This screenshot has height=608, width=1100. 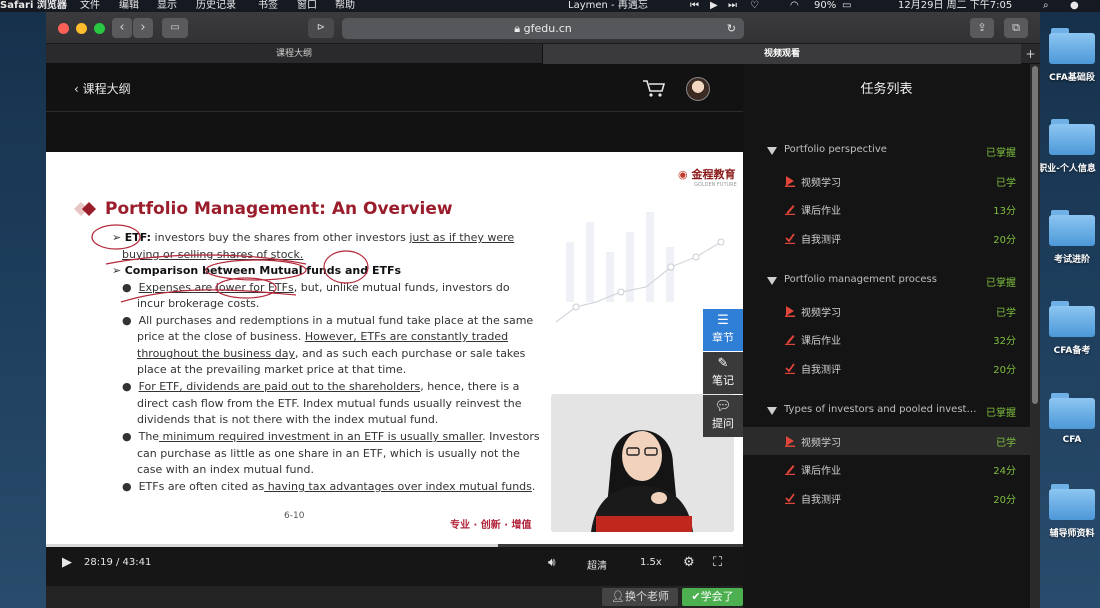 I want to click on course-header: ‹ 课程大纲, so click(x=394, y=88).